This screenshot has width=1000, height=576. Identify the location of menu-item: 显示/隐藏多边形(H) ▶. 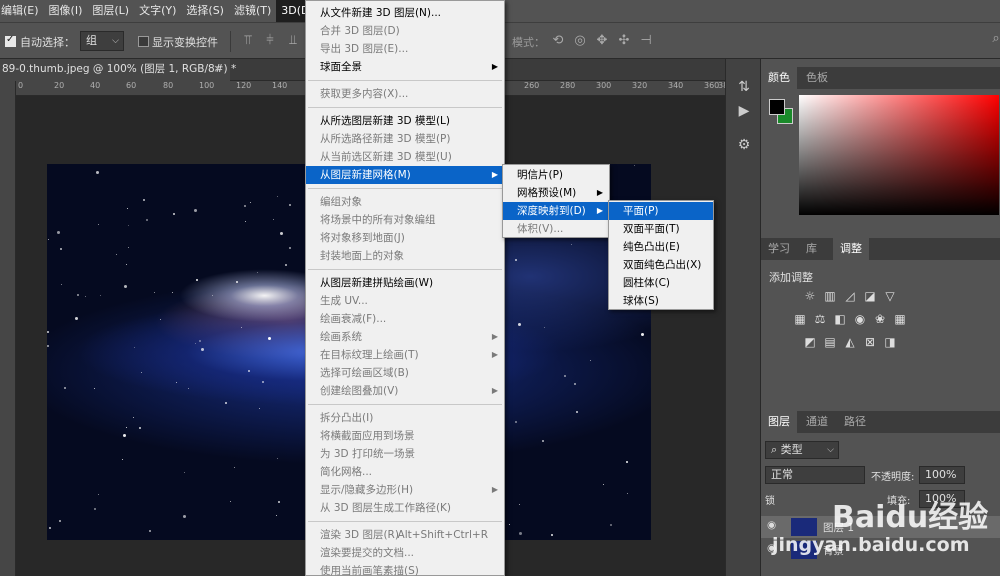
(405, 490).